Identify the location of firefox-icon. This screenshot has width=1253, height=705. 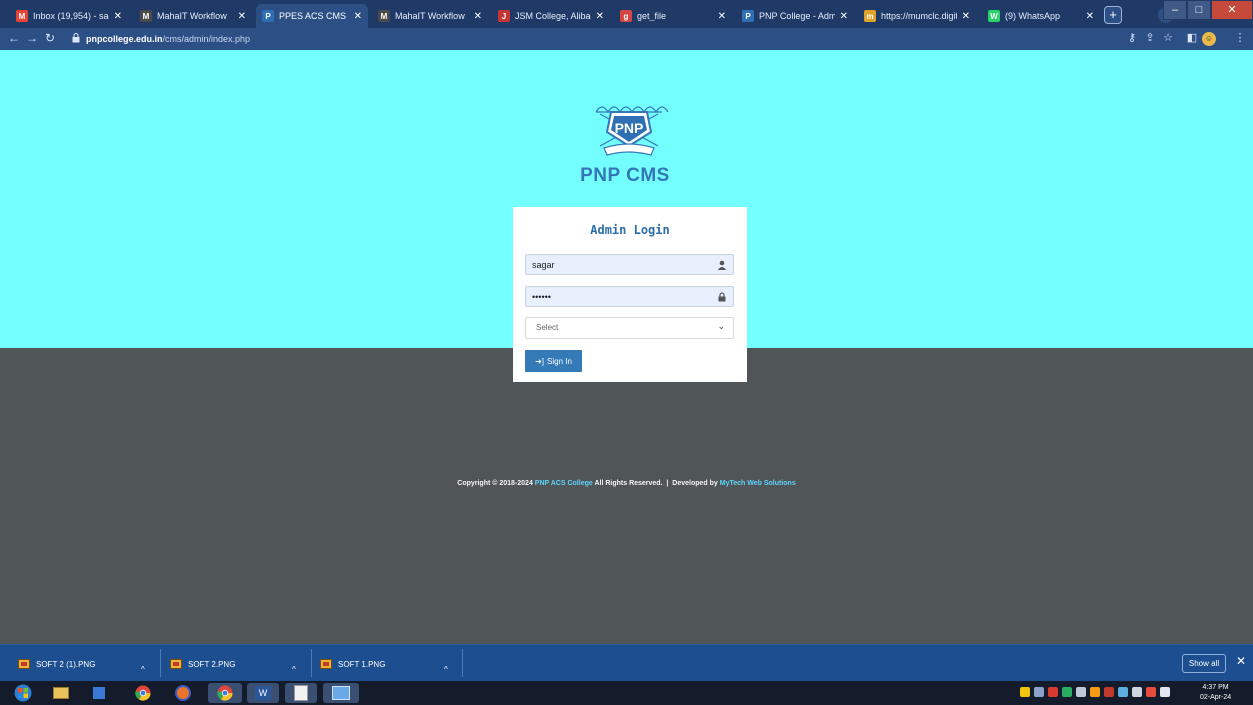
(183, 693).